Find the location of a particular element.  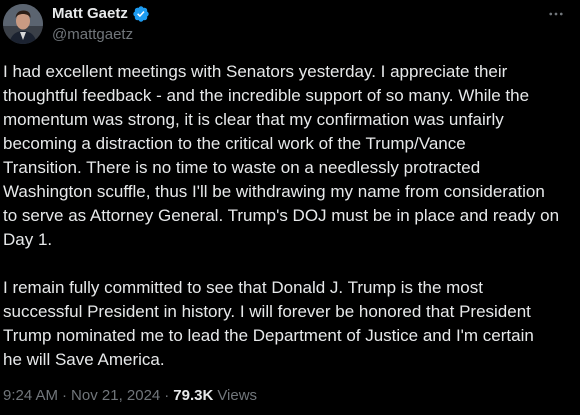

more-horizontal-icon is located at coordinates (556, 16).